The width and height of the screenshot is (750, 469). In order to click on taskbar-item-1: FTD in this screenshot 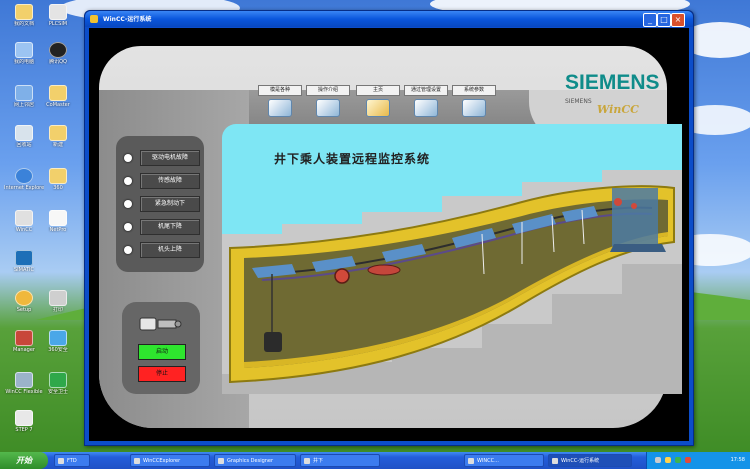, I will do `click(72, 460)`.